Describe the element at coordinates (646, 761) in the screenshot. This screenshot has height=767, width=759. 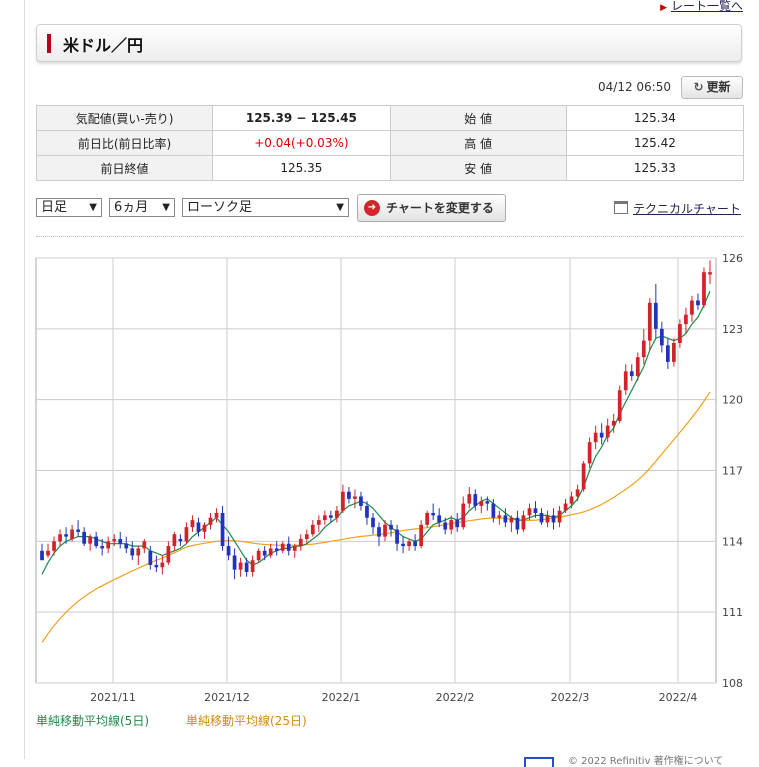
I see `copyright-text: © 2022 Refinitiv 著作権について` at that location.